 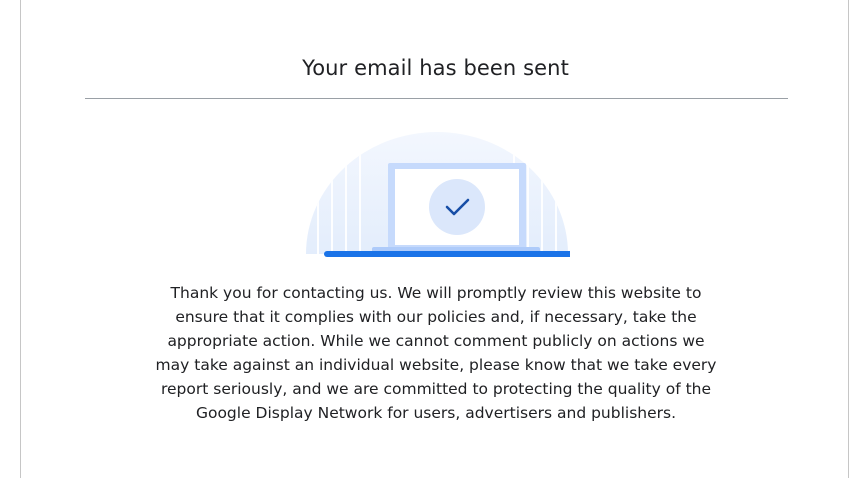 I want to click on laptop-checkmark-icon, so click(x=438, y=194).